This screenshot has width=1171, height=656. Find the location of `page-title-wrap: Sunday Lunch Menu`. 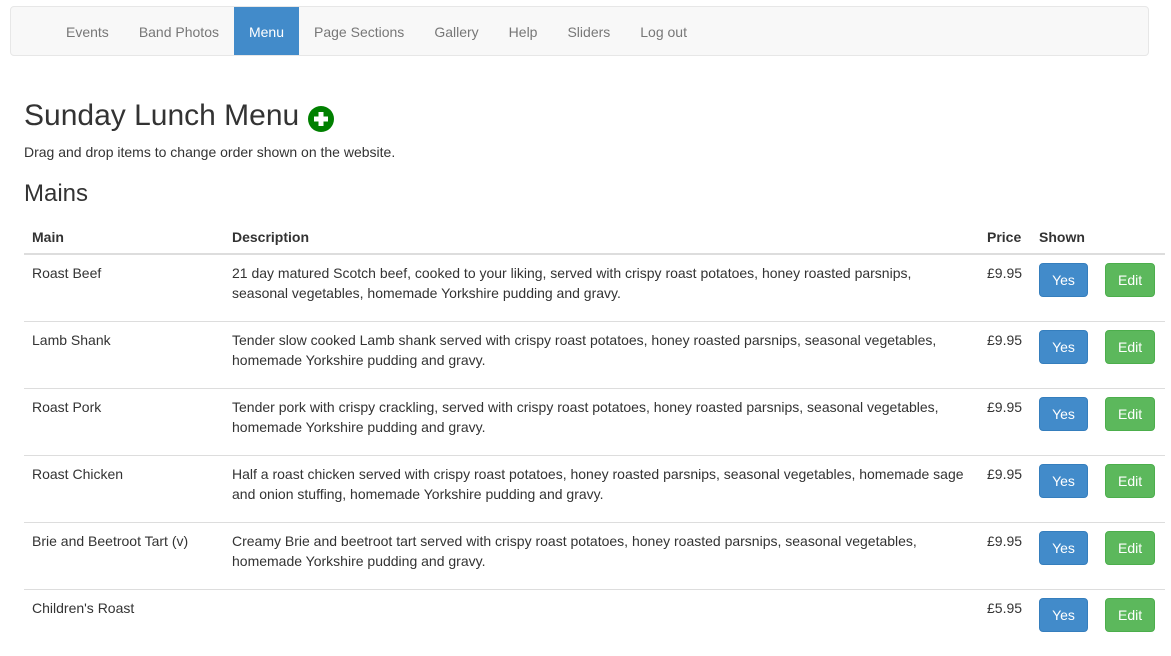

page-title-wrap: Sunday Lunch Menu is located at coordinates (179, 116).